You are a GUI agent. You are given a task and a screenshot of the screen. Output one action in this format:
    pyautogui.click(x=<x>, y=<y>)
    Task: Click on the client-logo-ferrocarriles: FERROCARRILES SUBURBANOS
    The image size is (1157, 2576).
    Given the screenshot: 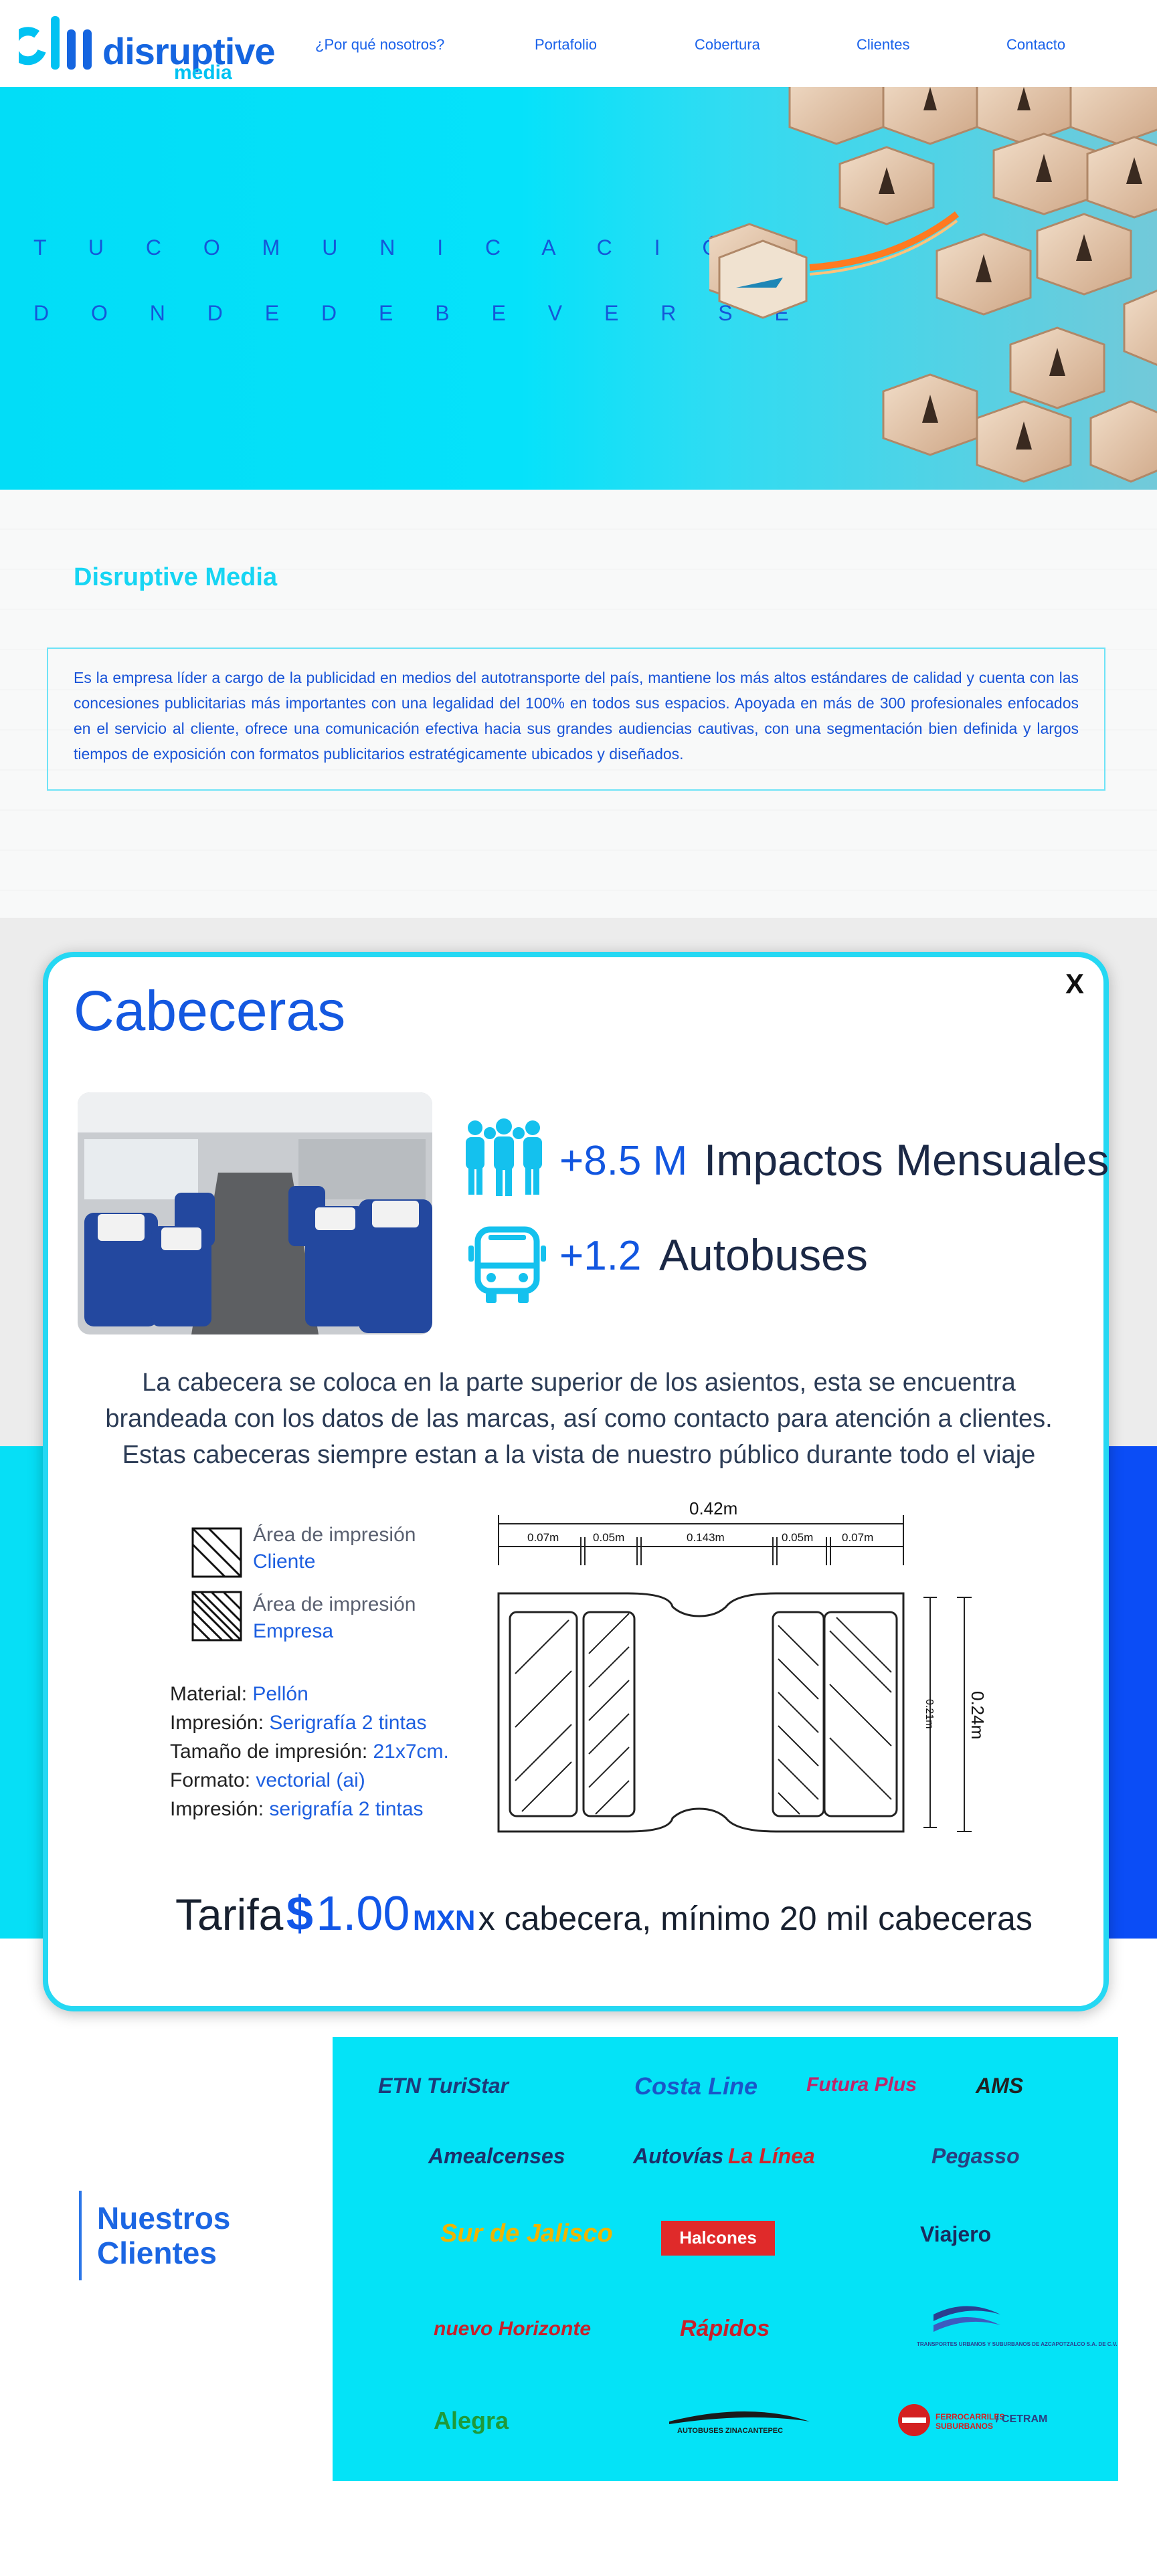 What is the action you would take?
    pyautogui.click(x=971, y=2421)
    